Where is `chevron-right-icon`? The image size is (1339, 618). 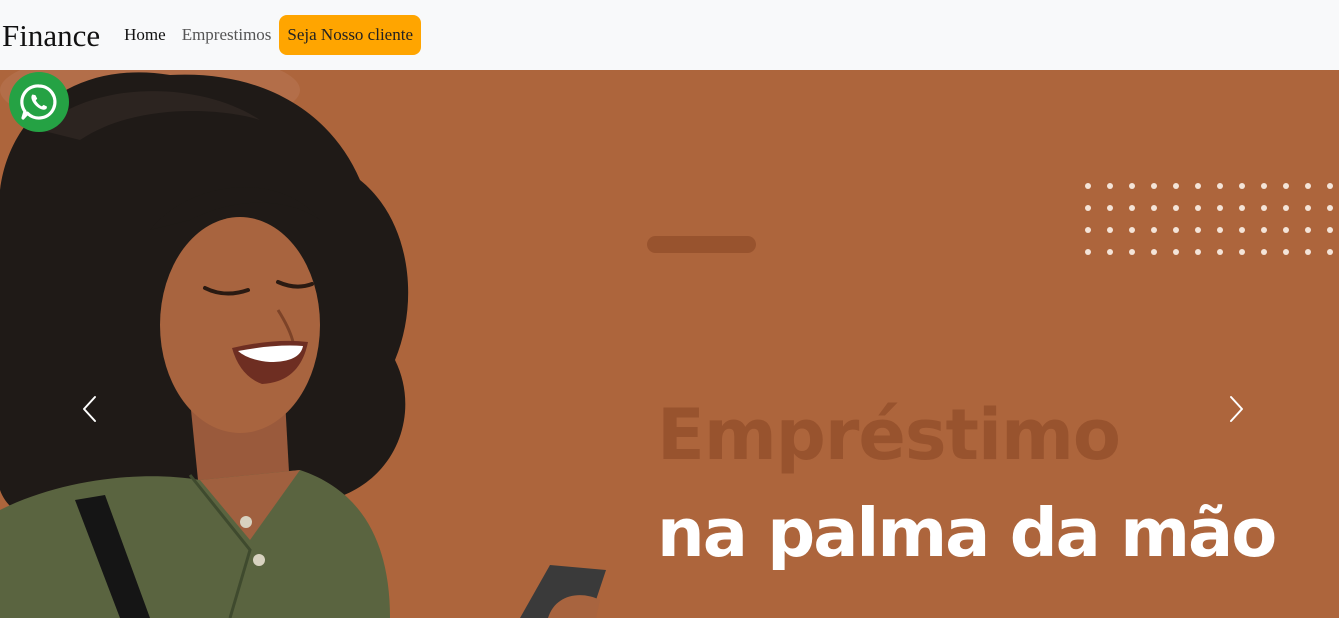
chevron-right-icon is located at coordinates (1236, 409).